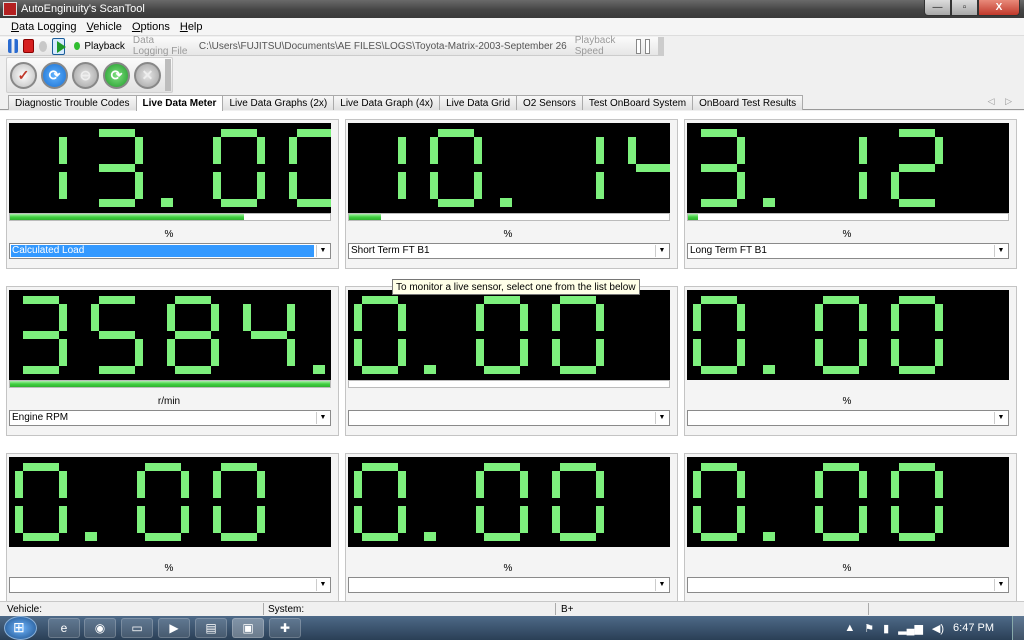 This screenshot has height=640, width=1024. I want to click on sensor-select: Short Term FT B1 ▼, so click(509, 251).